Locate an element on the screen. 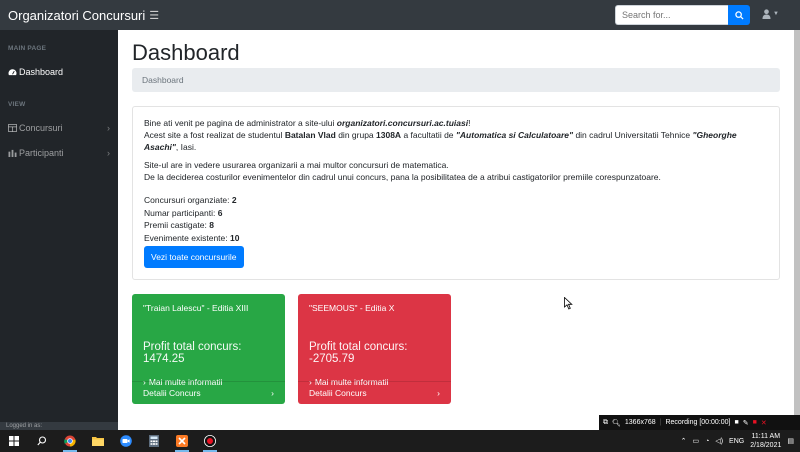 The image size is (800, 452). search-button is located at coordinates (739, 15).